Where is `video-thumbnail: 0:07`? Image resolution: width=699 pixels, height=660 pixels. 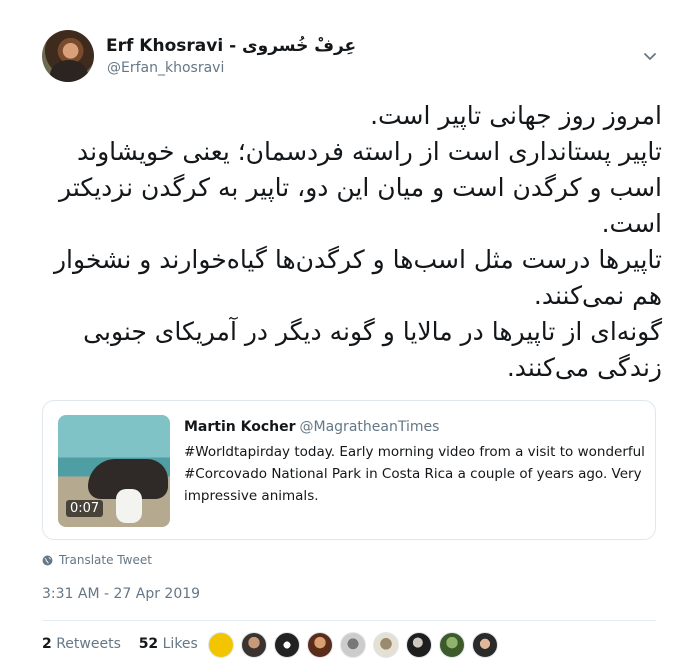
video-thumbnail: 0:07 is located at coordinates (114, 471).